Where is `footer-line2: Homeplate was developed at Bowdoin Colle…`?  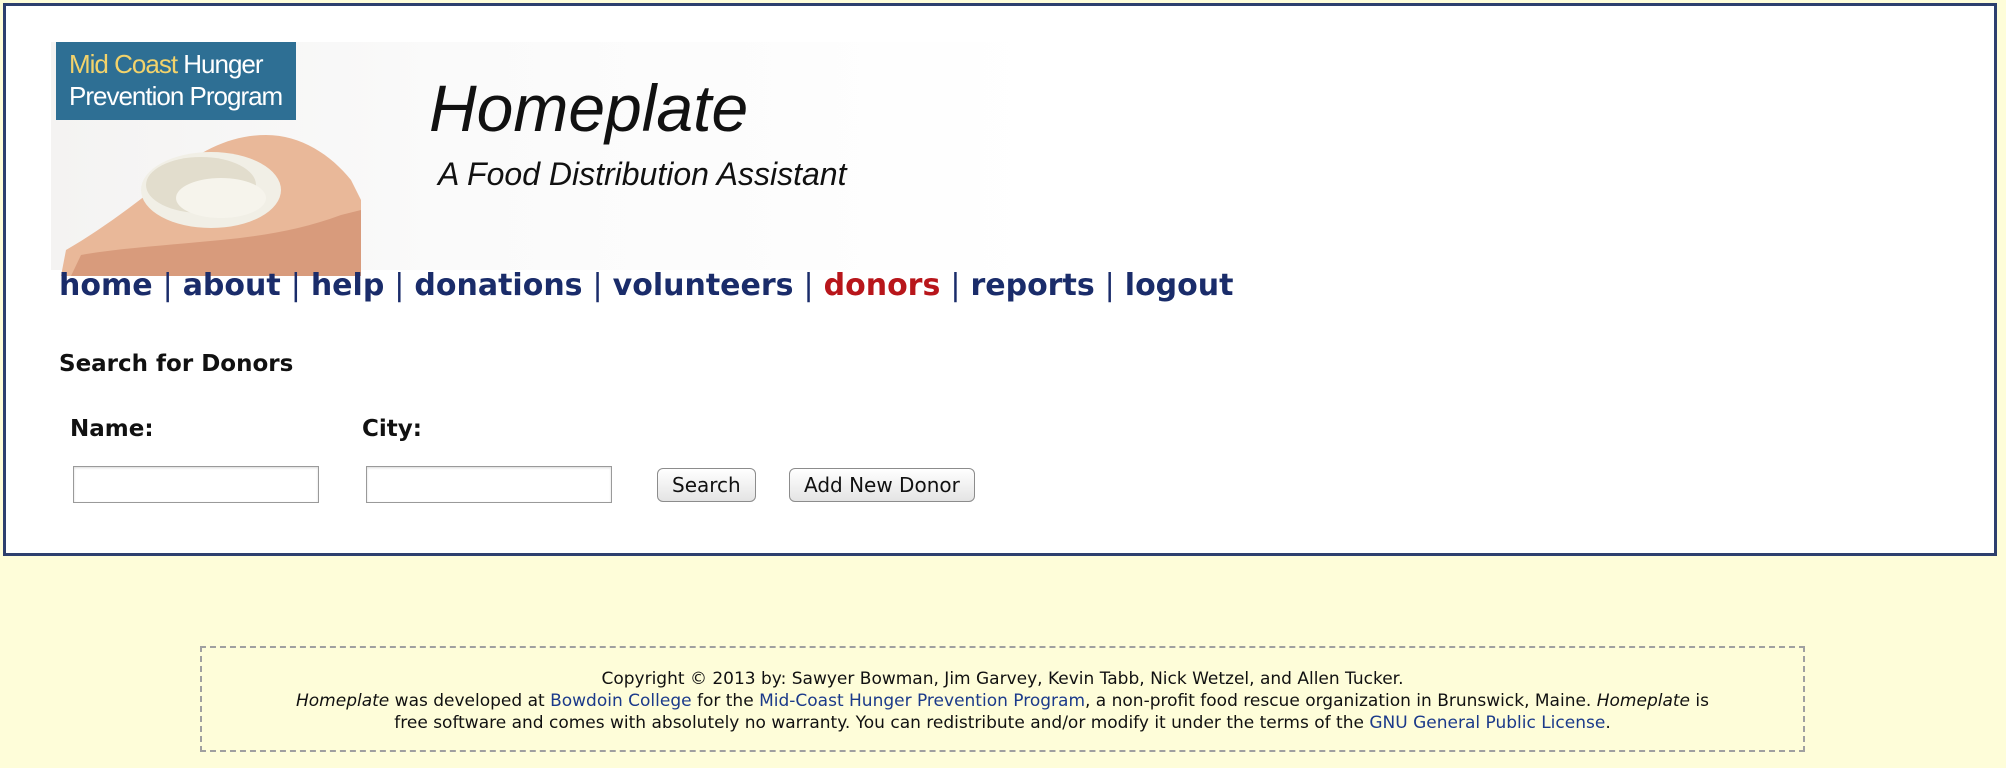
footer-line2: Homeplate was developed at Bowdoin Colle… is located at coordinates (1002, 701).